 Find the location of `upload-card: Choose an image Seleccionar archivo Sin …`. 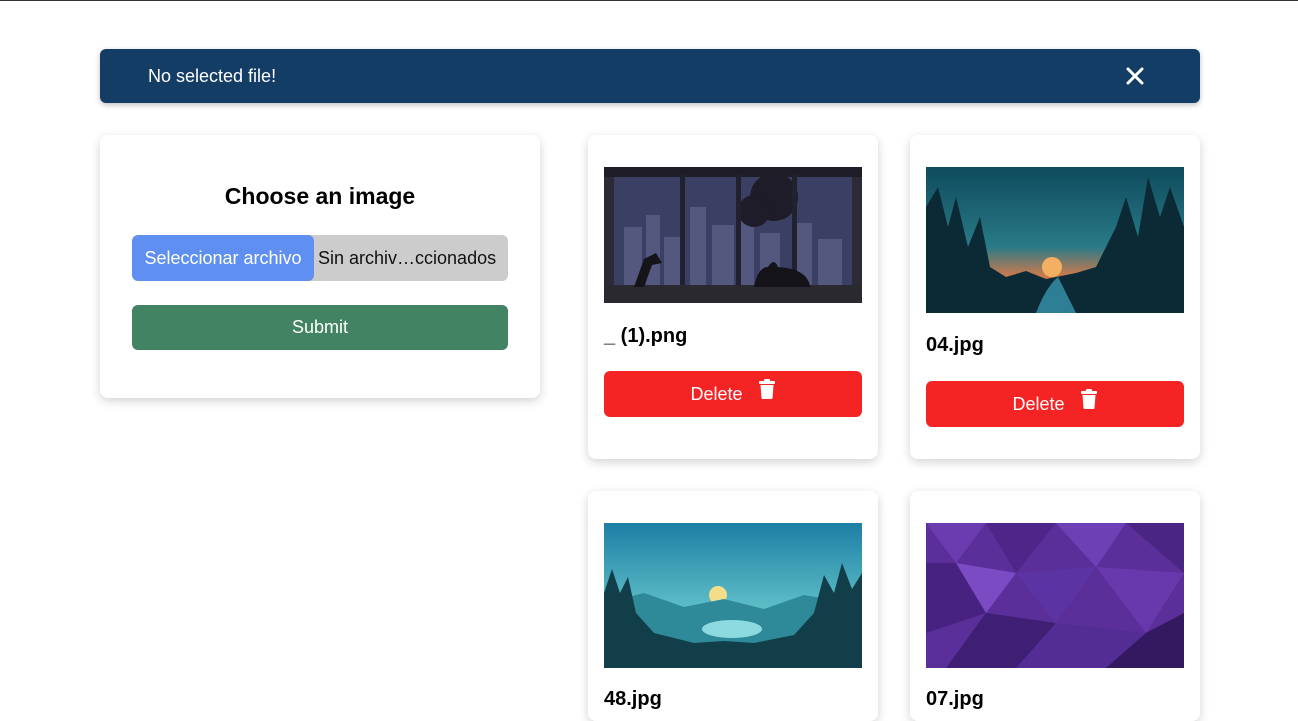

upload-card: Choose an image Seleccionar archivo Sin … is located at coordinates (320, 266).